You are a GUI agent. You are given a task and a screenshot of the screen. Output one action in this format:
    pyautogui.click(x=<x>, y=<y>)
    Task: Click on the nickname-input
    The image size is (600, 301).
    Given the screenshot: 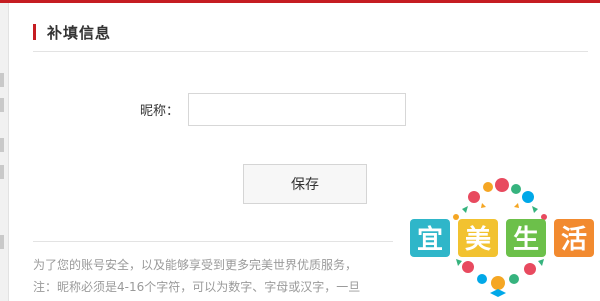 What is the action you would take?
    pyautogui.click(x=297, y=109)
    